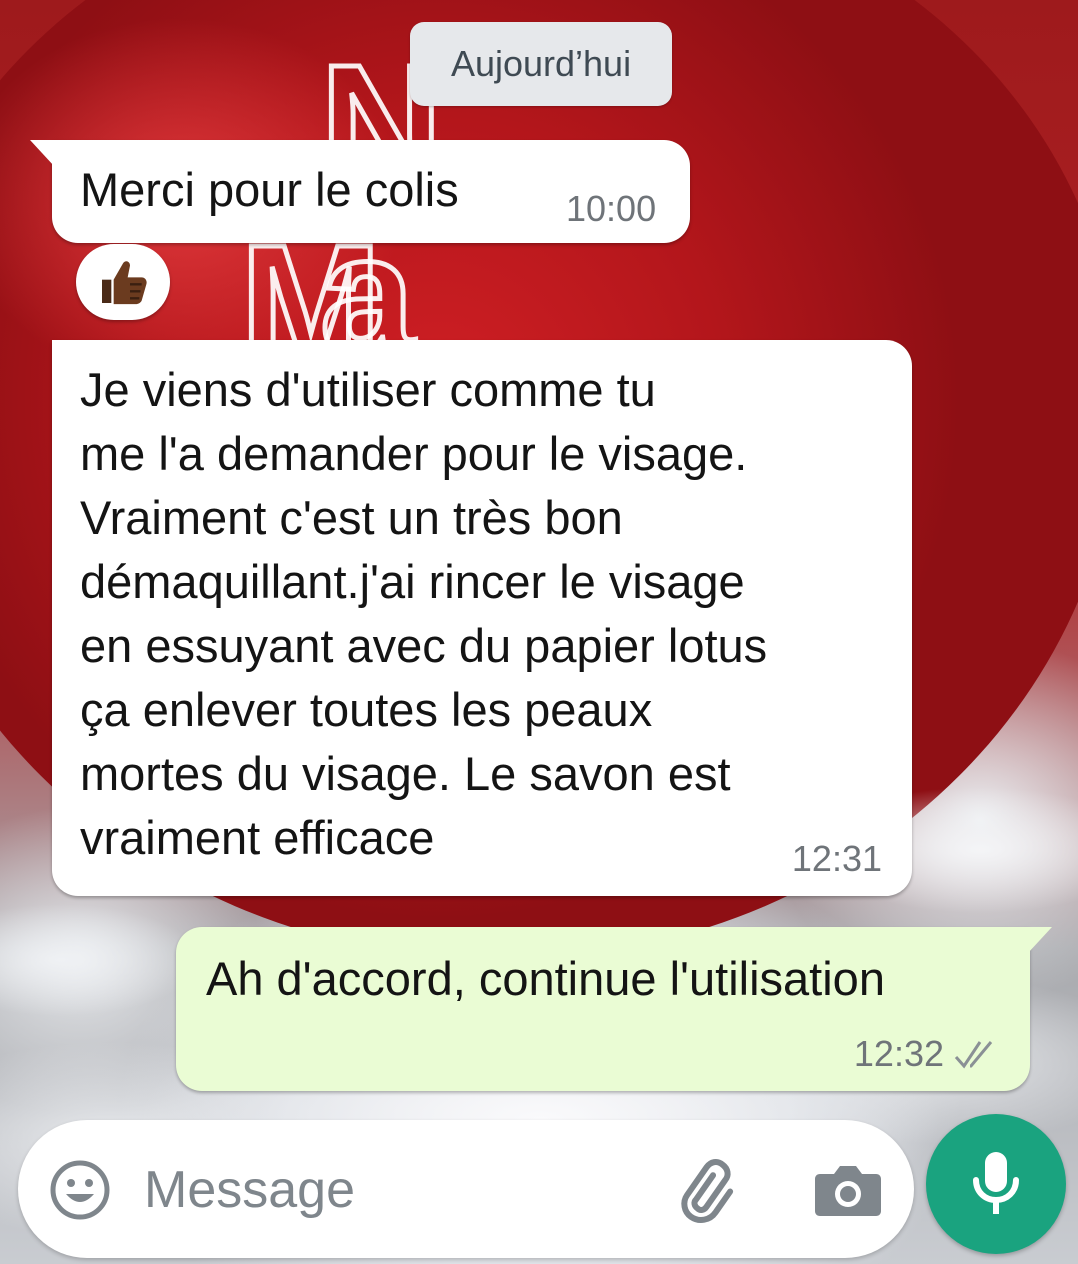  Describe the element at coordinates (545, 978) in the screenshot. I see `message-text: Ah d'accord, continue l'utilisation` at that location.